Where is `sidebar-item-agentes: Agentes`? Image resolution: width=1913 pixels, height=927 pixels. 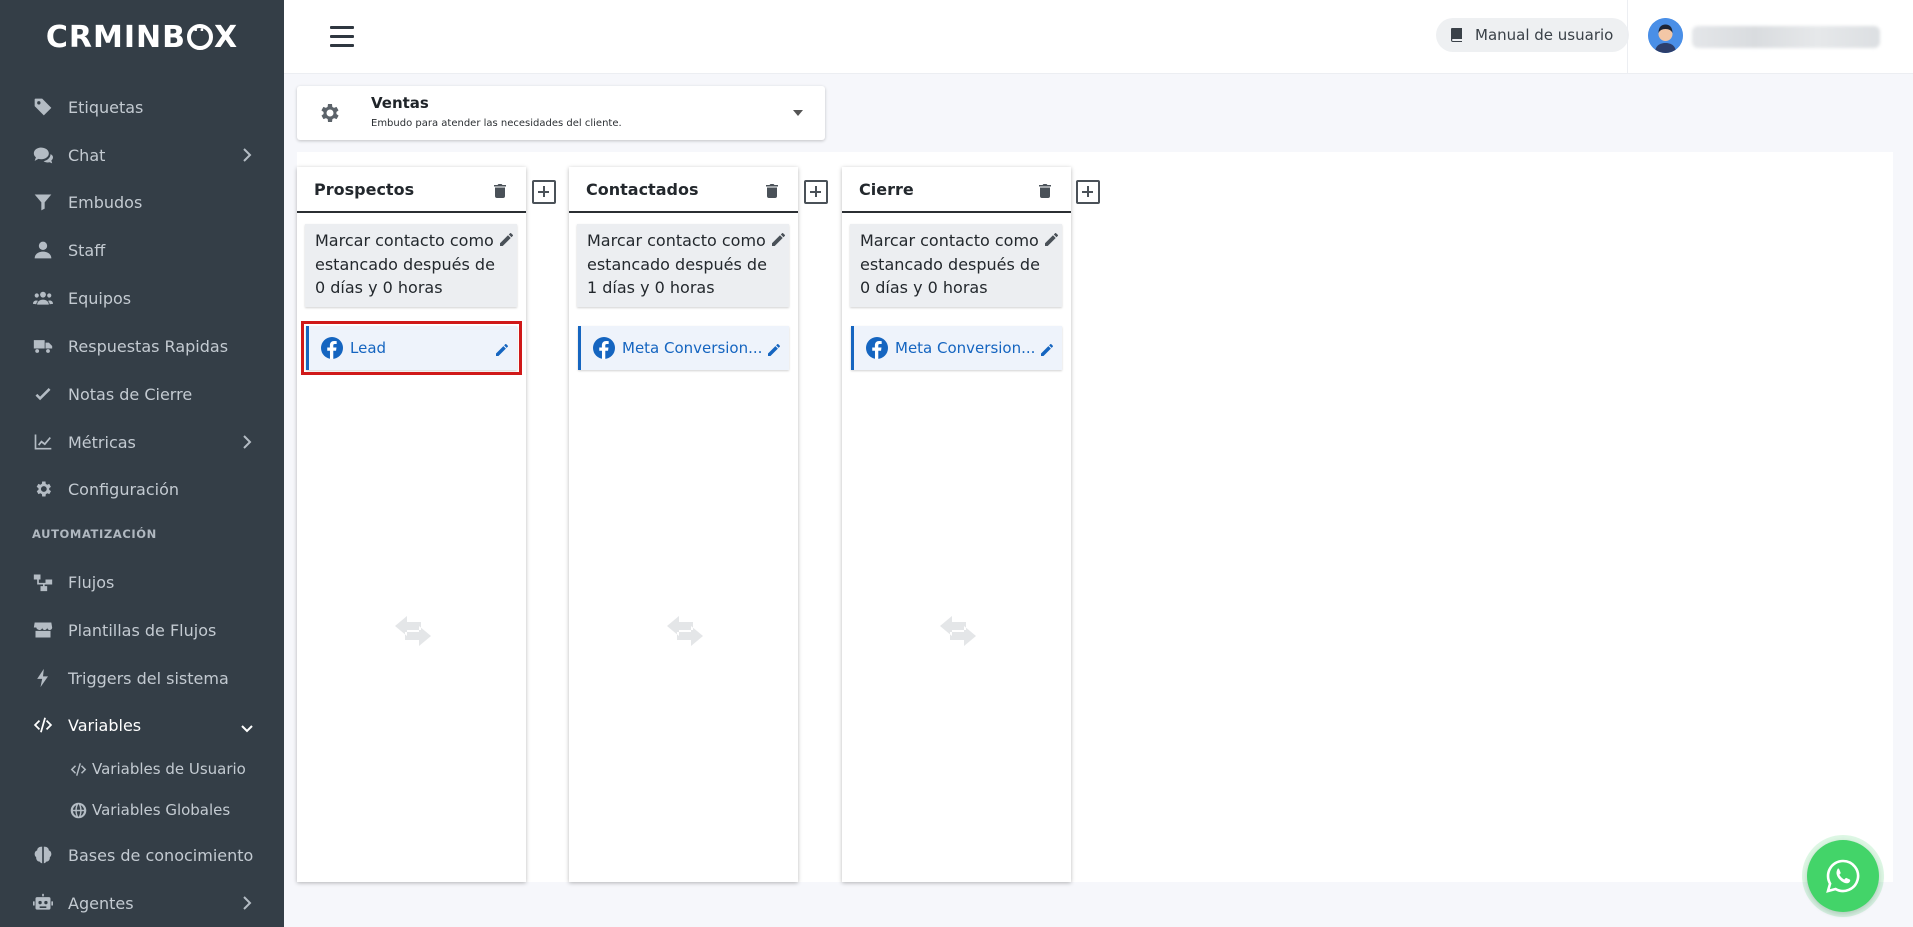 sidebar-item-agentes: Agentes is located at coordinates (142, 903).